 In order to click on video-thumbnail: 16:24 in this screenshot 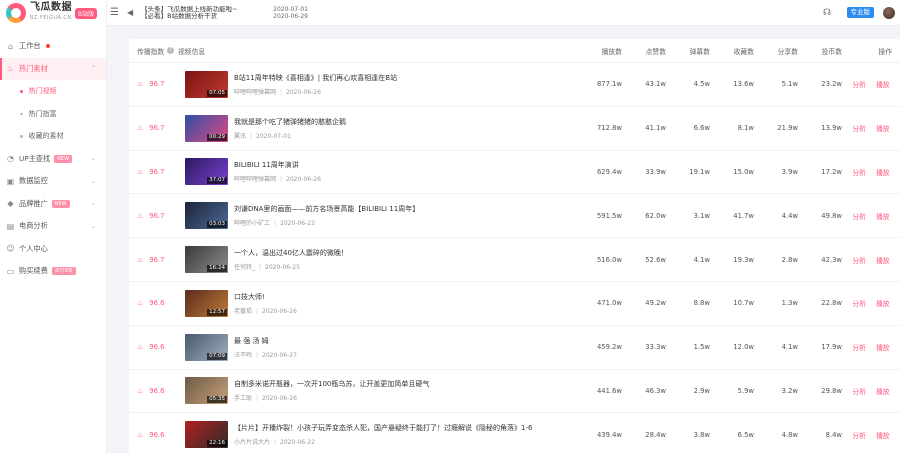, I will do `click(206, 260)`.